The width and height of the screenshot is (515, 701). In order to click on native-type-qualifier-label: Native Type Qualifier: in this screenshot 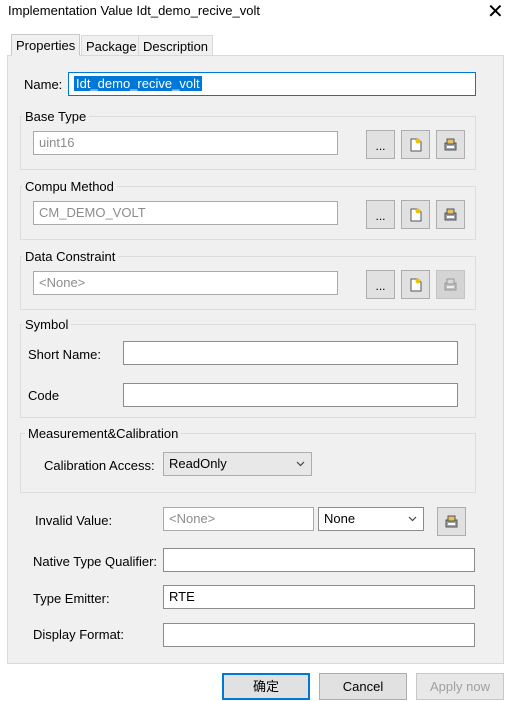, I will do `click(95, 561)`.